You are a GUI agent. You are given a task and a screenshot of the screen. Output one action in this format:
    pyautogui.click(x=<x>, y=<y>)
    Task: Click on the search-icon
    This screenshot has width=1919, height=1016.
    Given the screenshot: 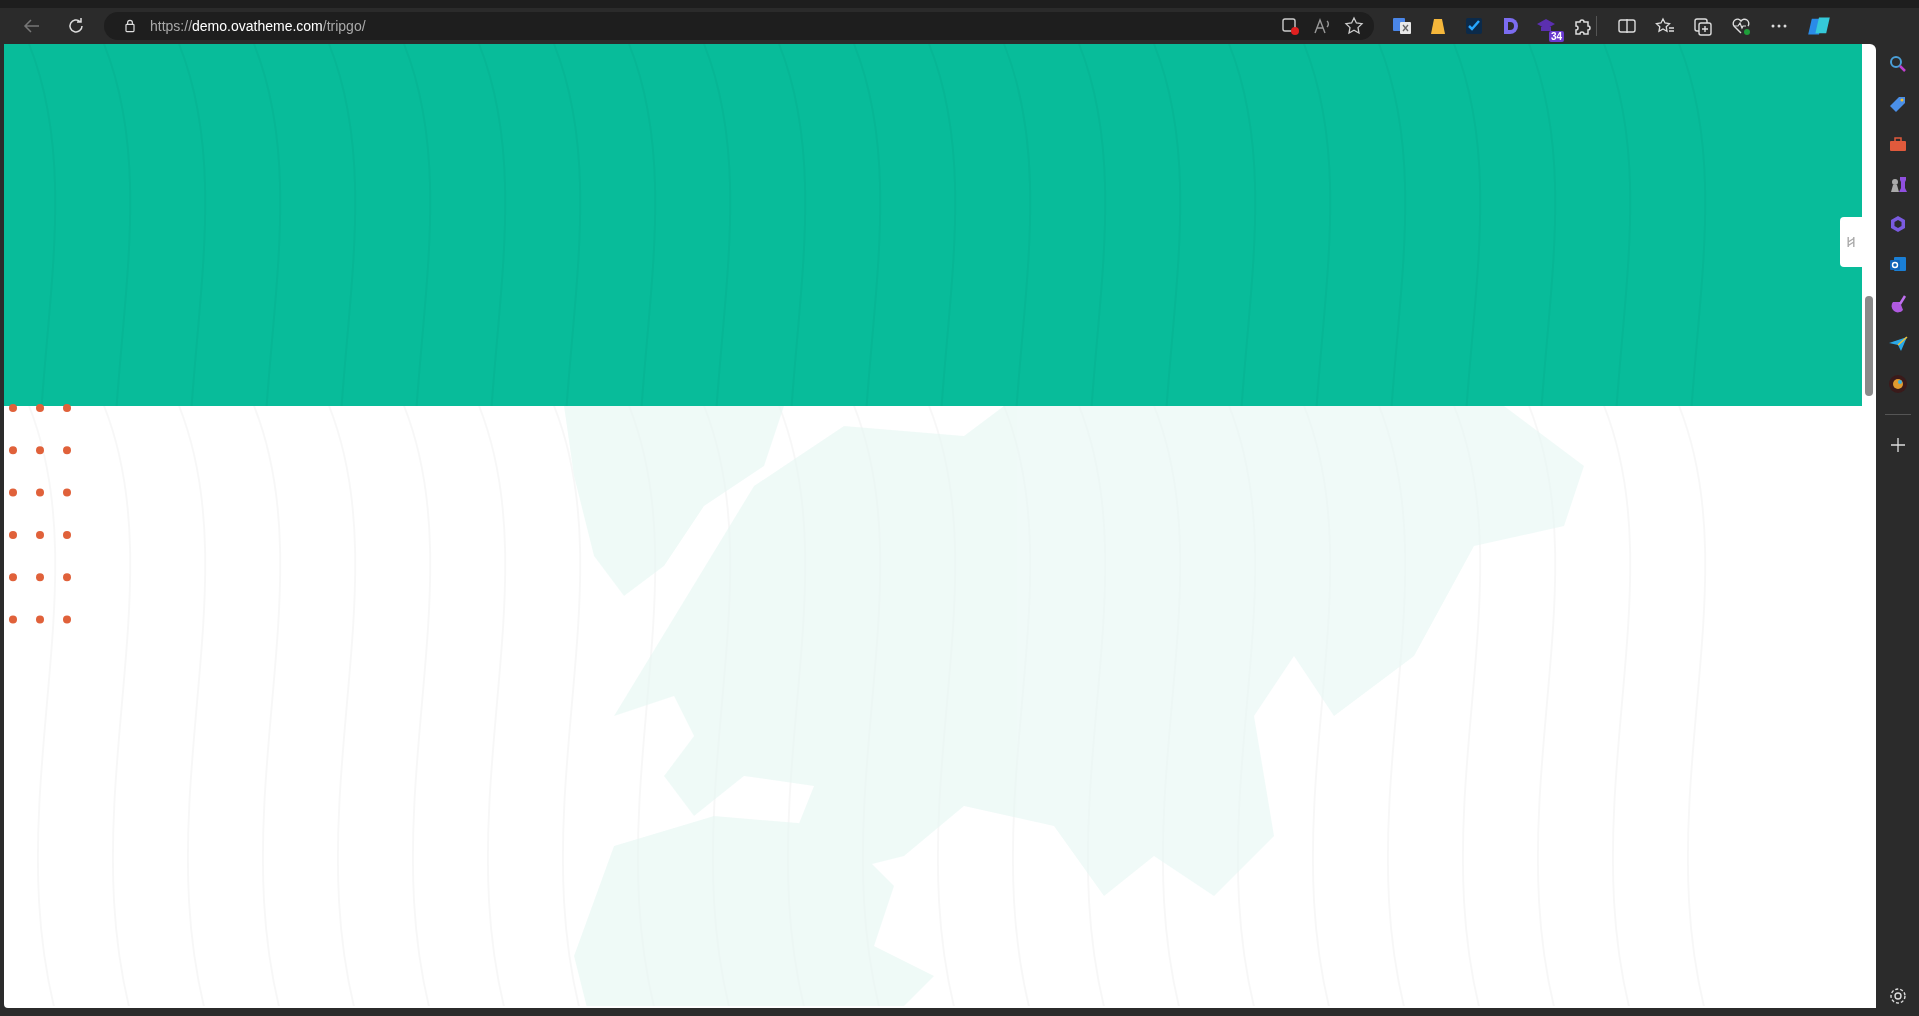 What is the action you would take?
    pyautogui.click(x=1897, y=64)
    